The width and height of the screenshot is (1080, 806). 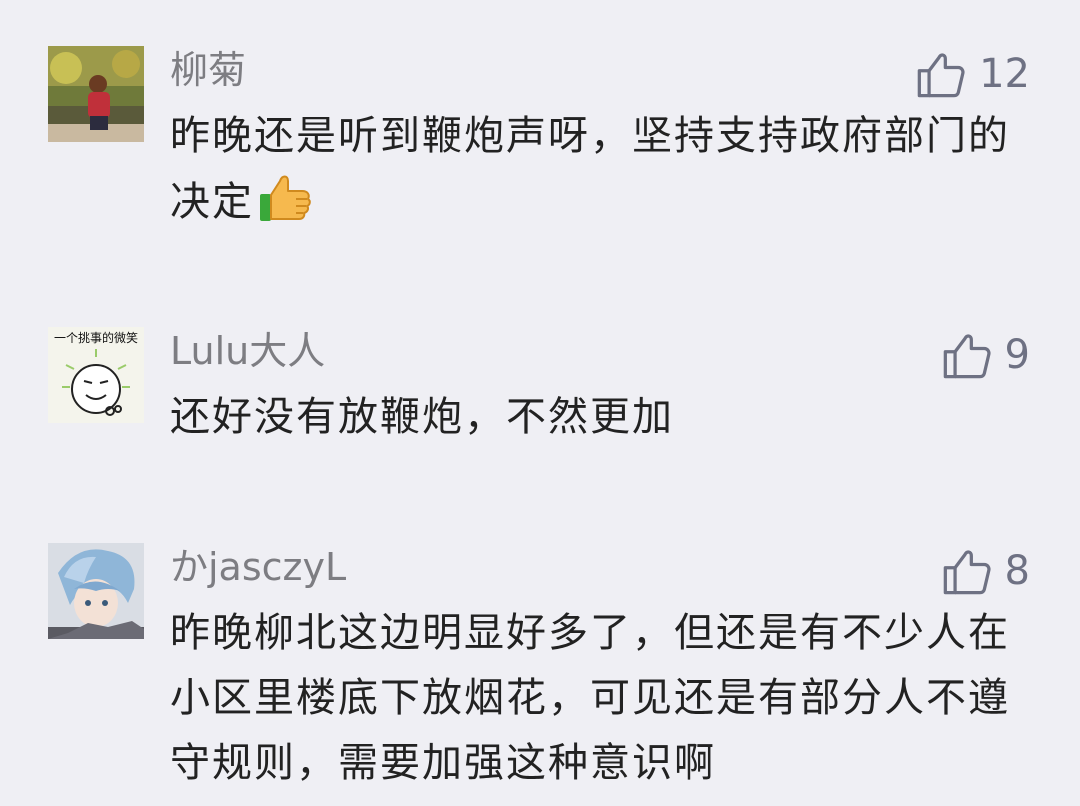 What do you see at coordinates (600, 174) in the screenshot?
I see `comment-content: 昨晚还是听到鞭炮声呀，坚持支持政府部门的决定` at bounding box center [600, 174].